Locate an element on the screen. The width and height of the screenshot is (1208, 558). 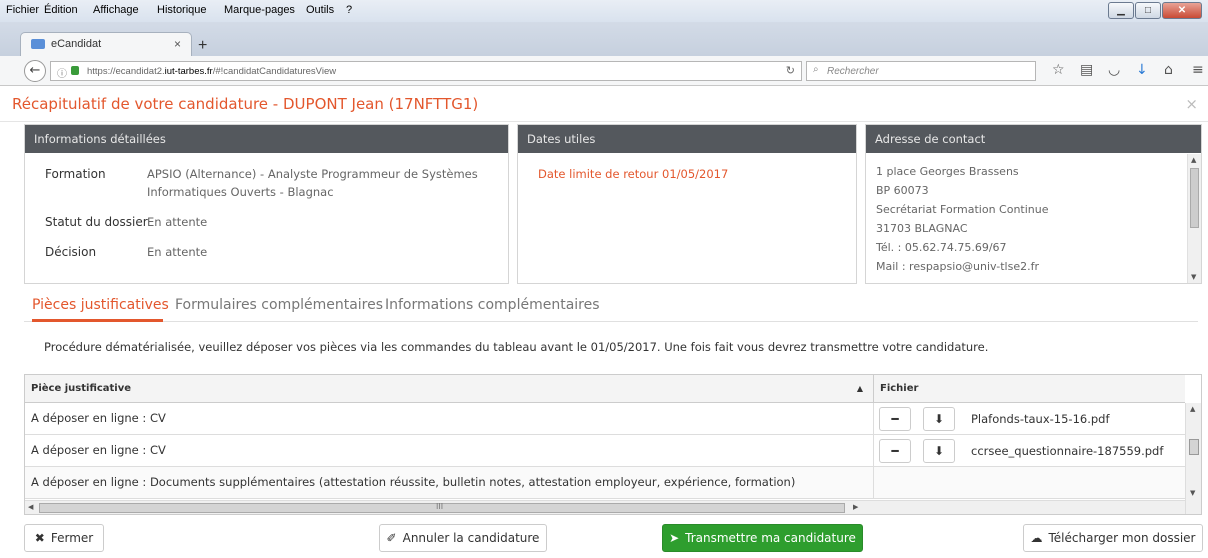
grid-vertical-scrollbar: ▲ ▼ is located at coordinates (1193, 458).